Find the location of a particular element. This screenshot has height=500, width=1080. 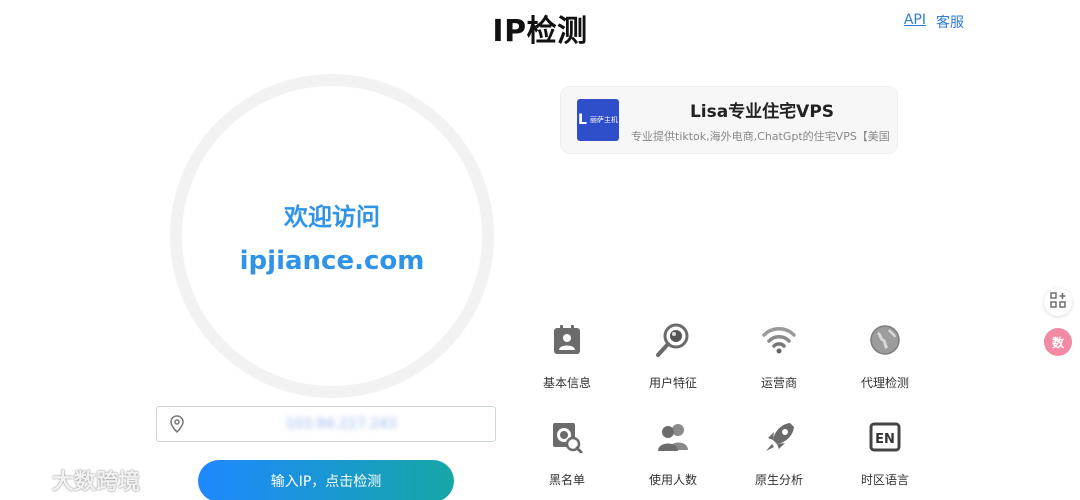

feature-blacklist: 黑名单 is located at coordinates (567, 452).